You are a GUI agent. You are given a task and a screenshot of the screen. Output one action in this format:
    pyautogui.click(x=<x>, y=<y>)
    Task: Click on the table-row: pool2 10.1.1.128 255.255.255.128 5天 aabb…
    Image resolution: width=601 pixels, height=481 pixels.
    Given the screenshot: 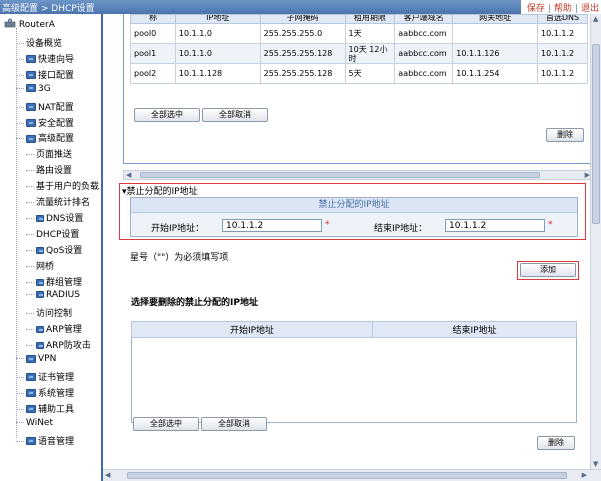 What is the action you would take?
    pyautogui.click(x=359, y=73)
    